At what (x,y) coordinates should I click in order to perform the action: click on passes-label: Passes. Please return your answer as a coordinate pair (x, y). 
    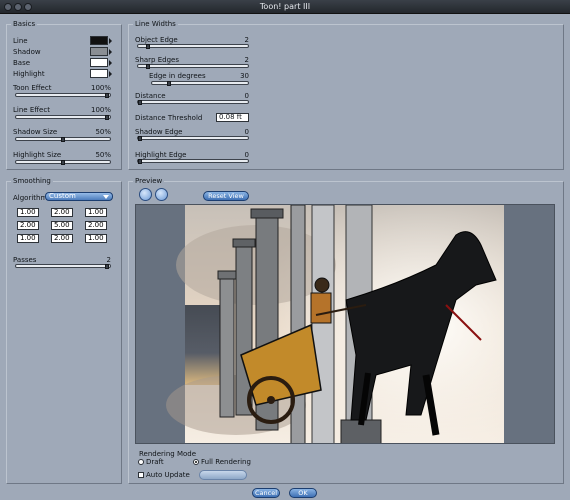
    Looking at the image, I should click on (25, 260).